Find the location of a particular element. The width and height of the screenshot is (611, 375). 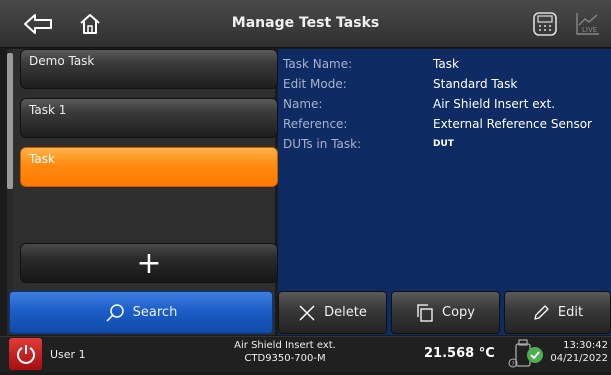

edit-button: Edit is located at coordinates (557, 312).